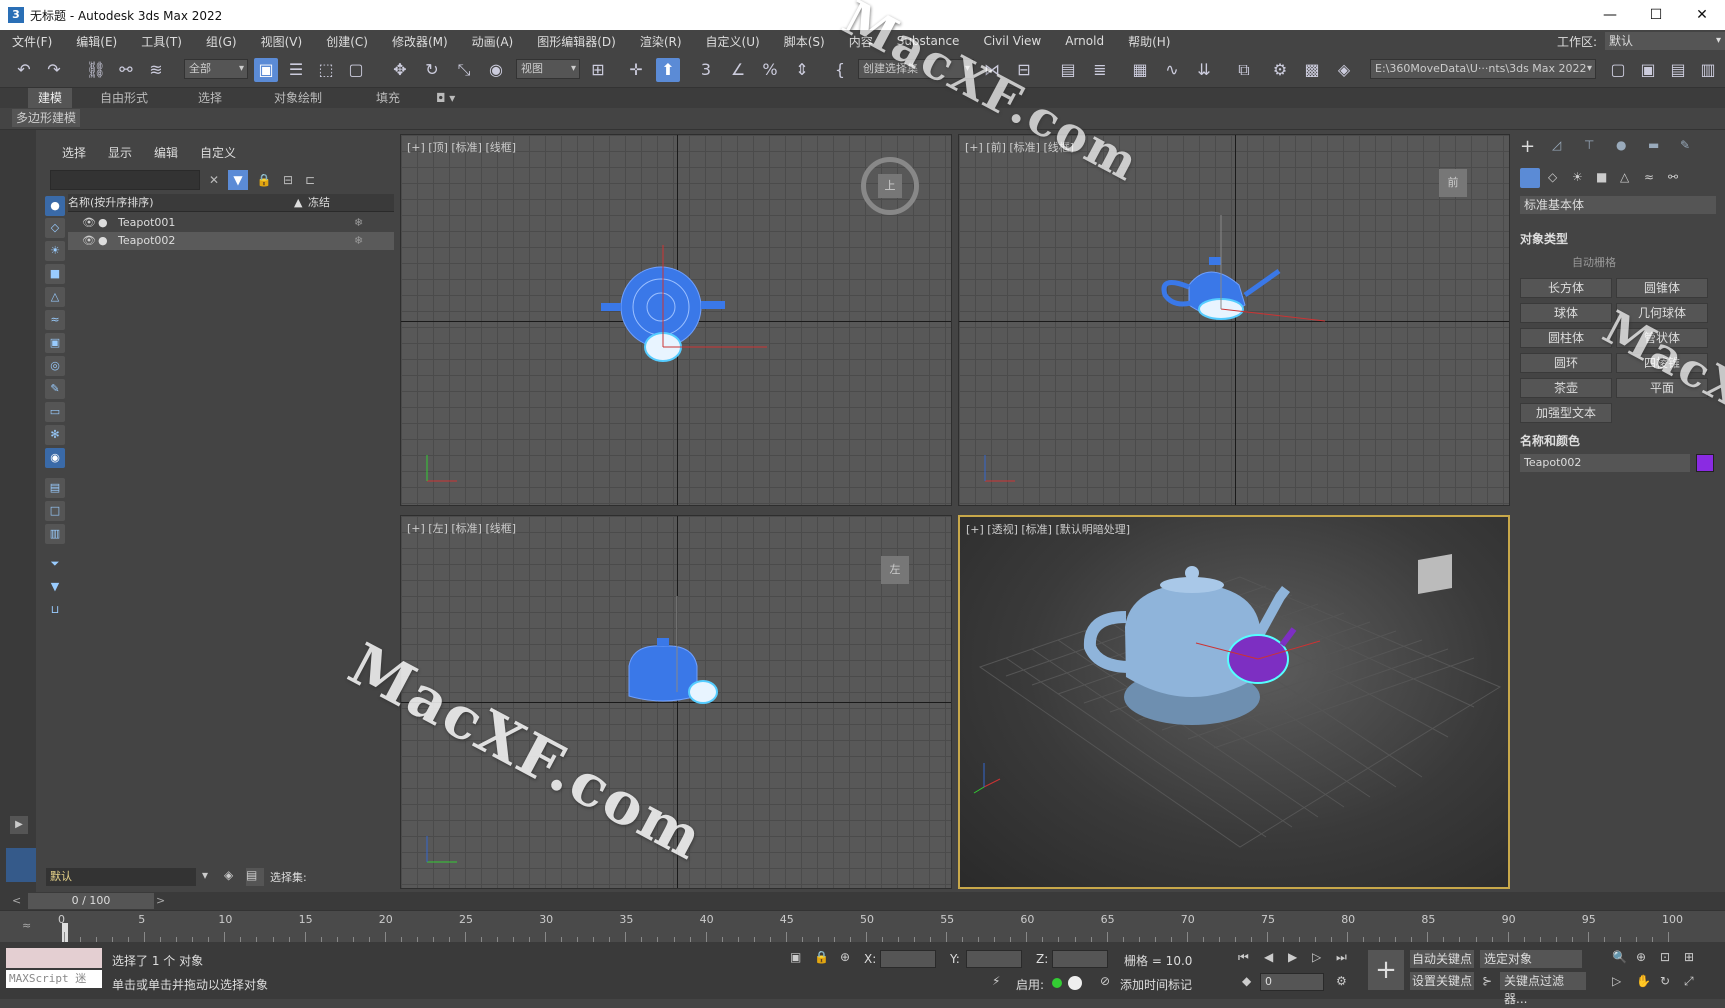  What do you see at coordinates (65, 933) in the screenshot?
I see `time-slider-thumb` at bounding box center [65, 933].